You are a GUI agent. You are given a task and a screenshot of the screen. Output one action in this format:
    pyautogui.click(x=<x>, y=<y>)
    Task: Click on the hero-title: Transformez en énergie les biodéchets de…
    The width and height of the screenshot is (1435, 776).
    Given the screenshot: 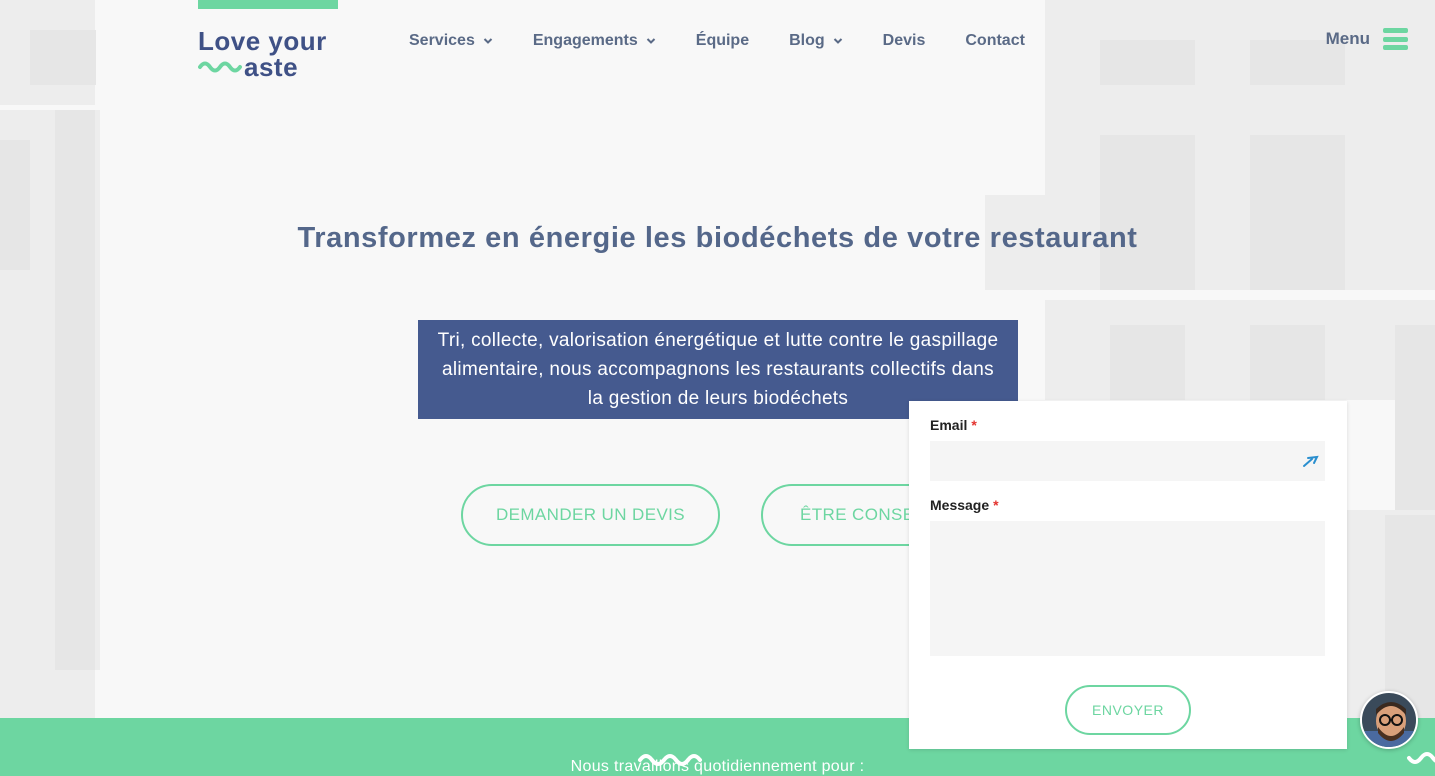 What is the action you would take?
    pyautogui.click(x=717, y=238)
    